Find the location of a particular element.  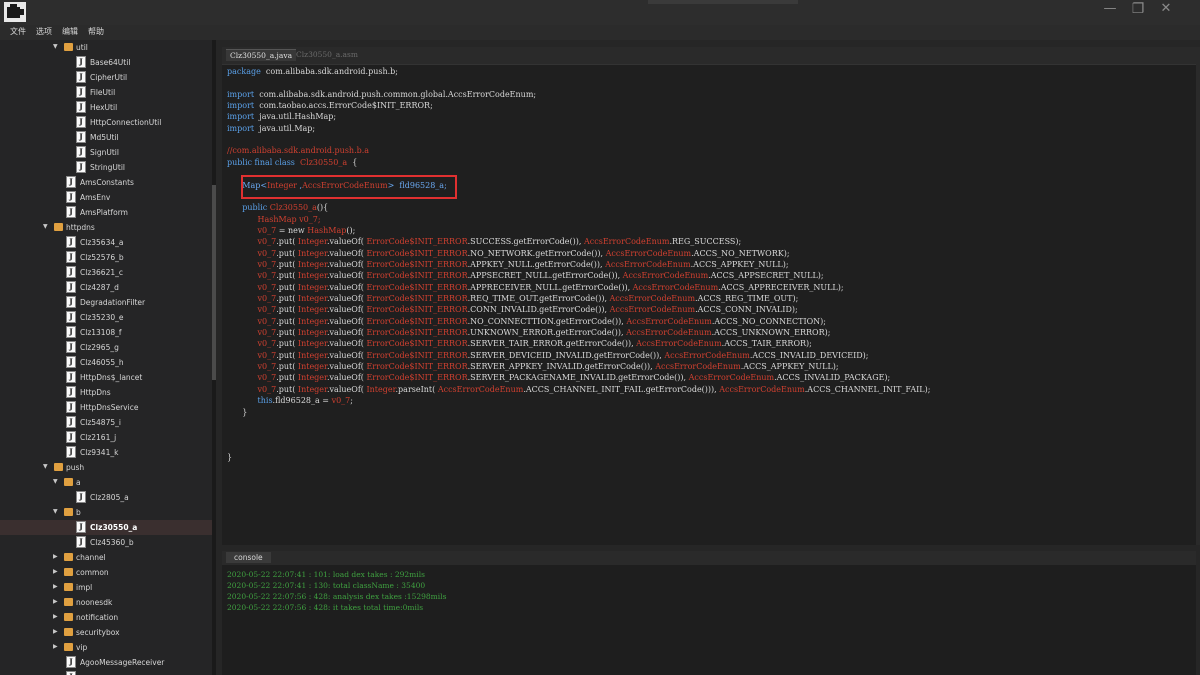

tree-file-row: J is located at coordinates (106, 672).